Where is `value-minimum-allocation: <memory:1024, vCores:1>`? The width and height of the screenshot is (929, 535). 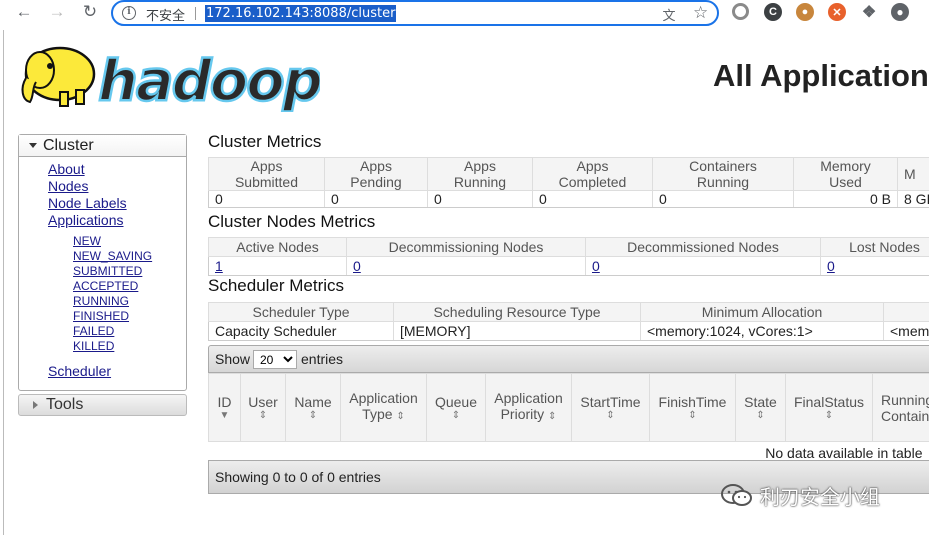 value-minimum-allocation: <memory:1024, vCores:1> is located at coordinates (762, 331).